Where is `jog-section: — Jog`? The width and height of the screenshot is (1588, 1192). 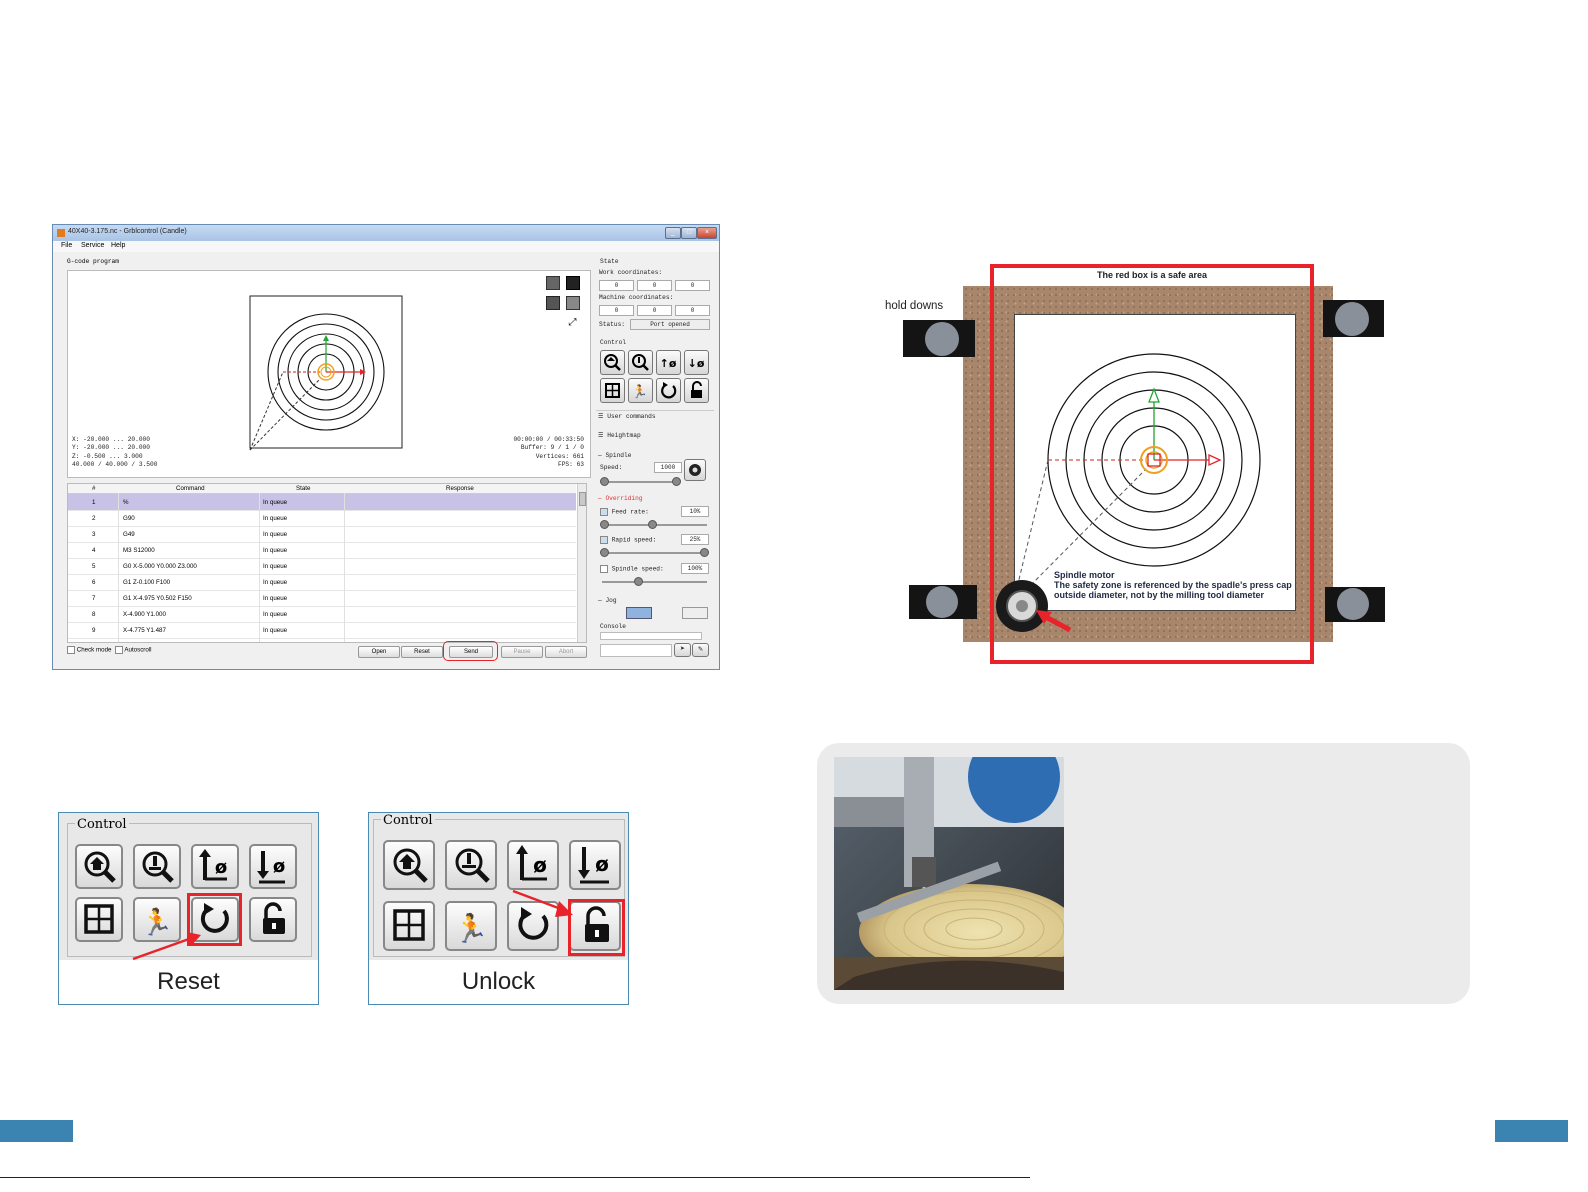
jog-section: — Jog is located at coordinates (607, 600).